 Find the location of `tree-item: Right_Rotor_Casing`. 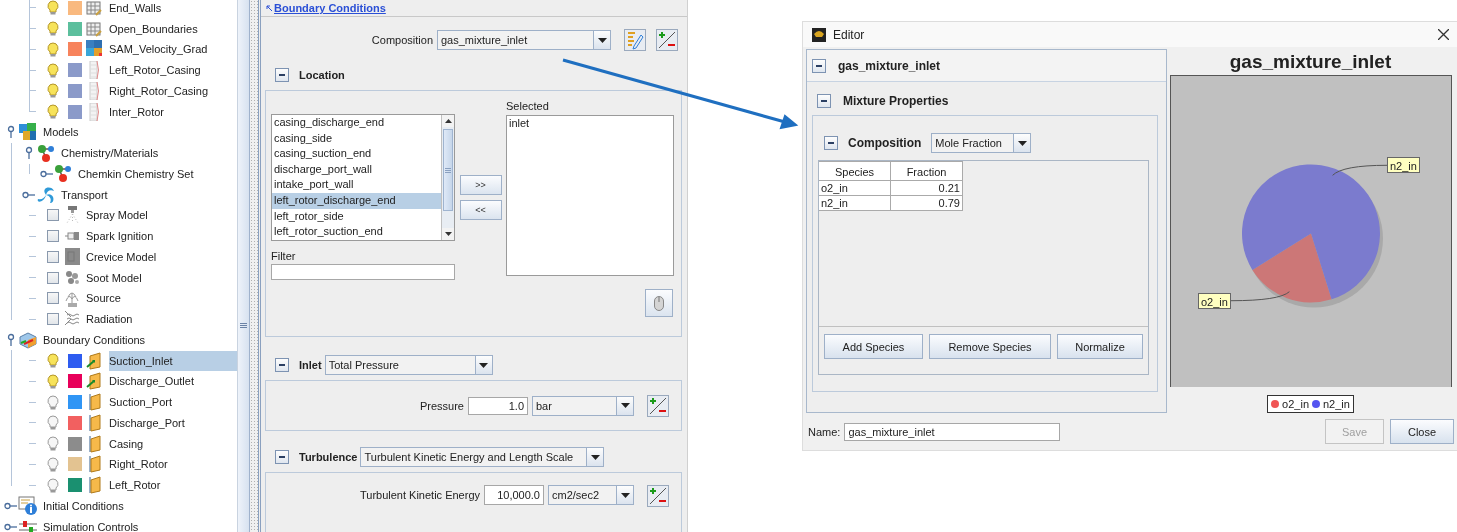

tree-item: Right_Rotor_Casing is located at coordinates (173, 90).